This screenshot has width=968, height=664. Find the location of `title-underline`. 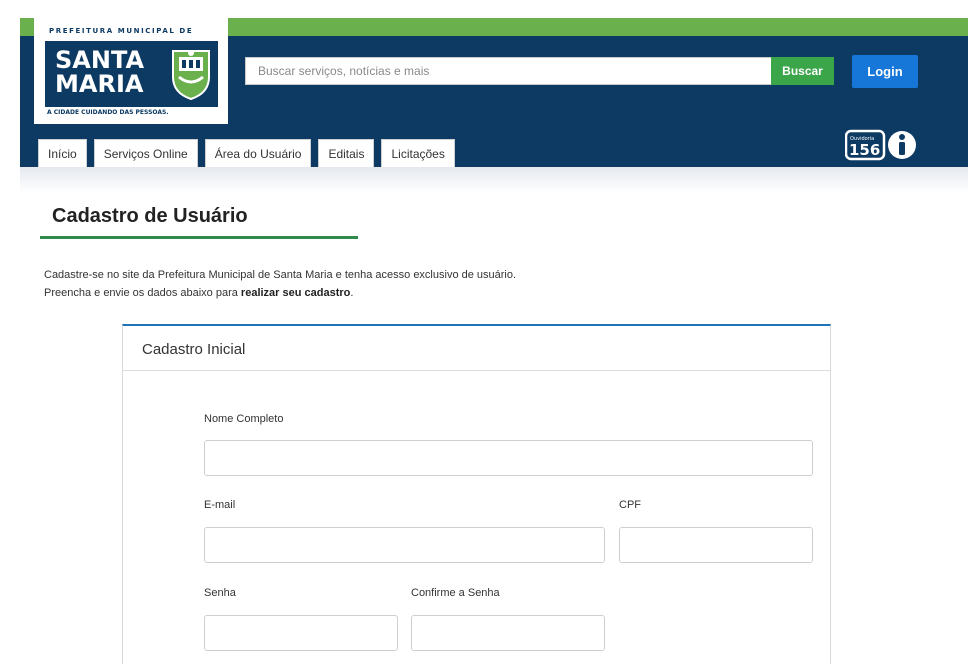

title-underline is located at coordinates (199, 237).